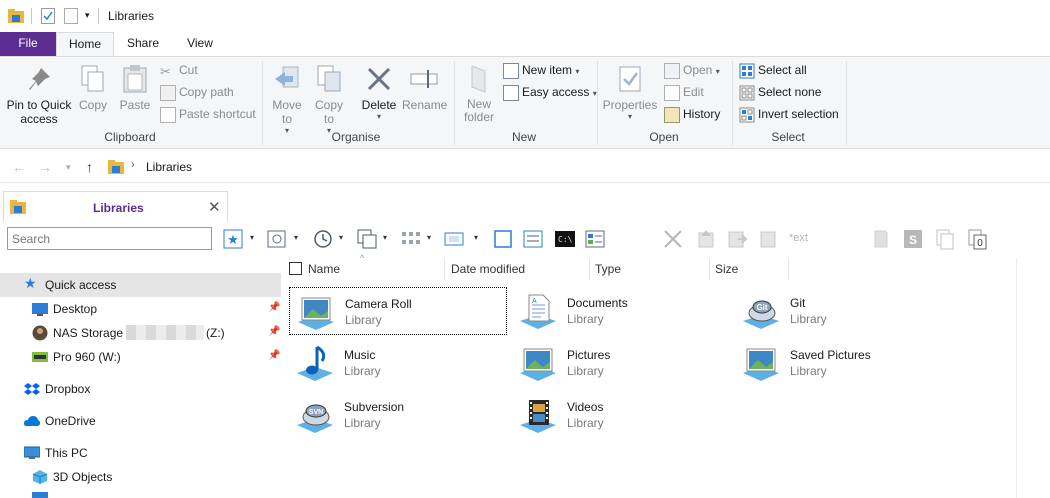  What do you see at coordinates (208, 115) in the screenshot?
I see `paste-shortcut-button: Paste shortcut` at bounding box center [208, 115].